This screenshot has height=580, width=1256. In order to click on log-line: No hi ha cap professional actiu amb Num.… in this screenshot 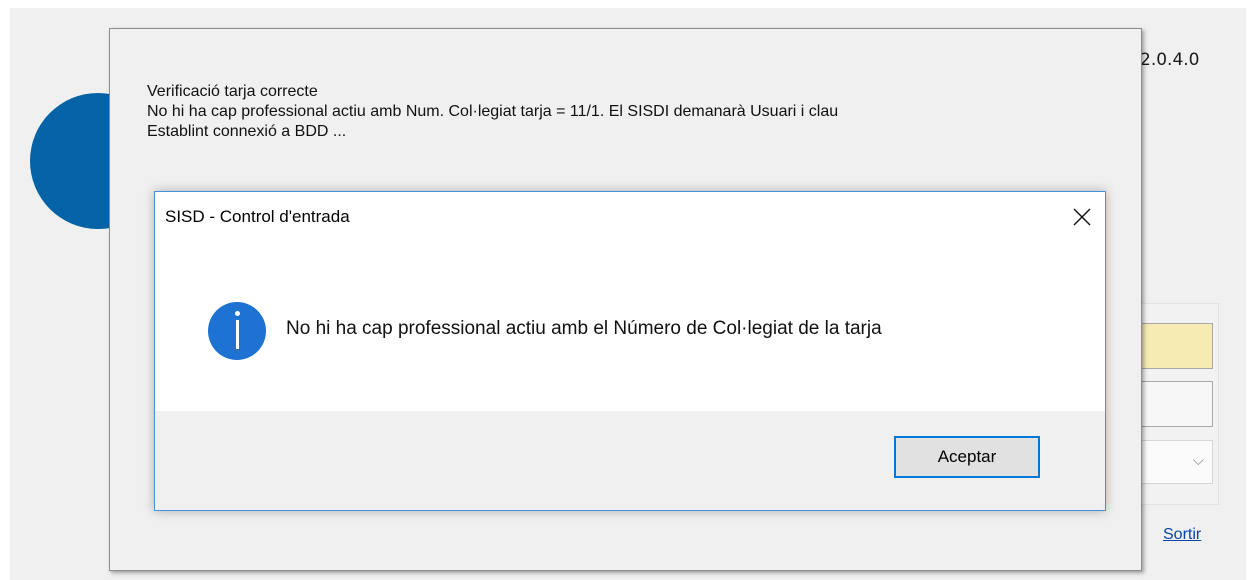, I will do `click(493, 111)`.